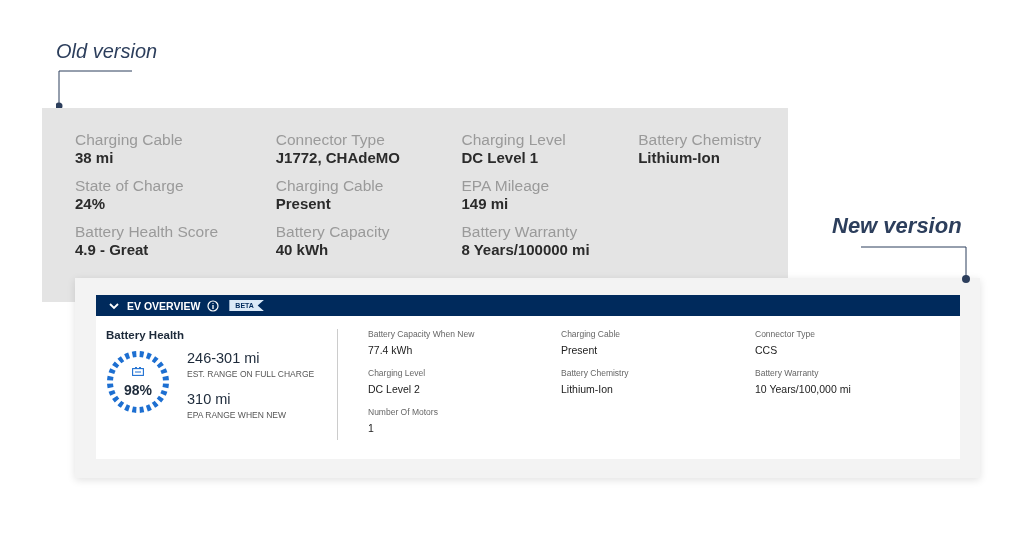 This screenshot has height=538, width=1024. I want to click on field-label: Battery Capacity, so click(333, 232).